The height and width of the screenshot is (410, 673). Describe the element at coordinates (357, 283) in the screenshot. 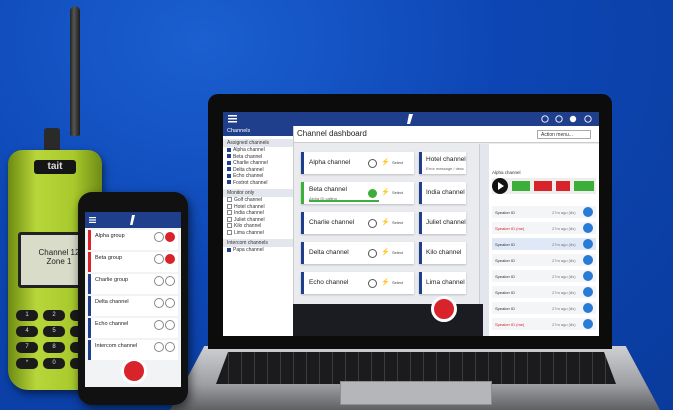

I see `channel-card: Echo channel ⚡ Select` at that location.